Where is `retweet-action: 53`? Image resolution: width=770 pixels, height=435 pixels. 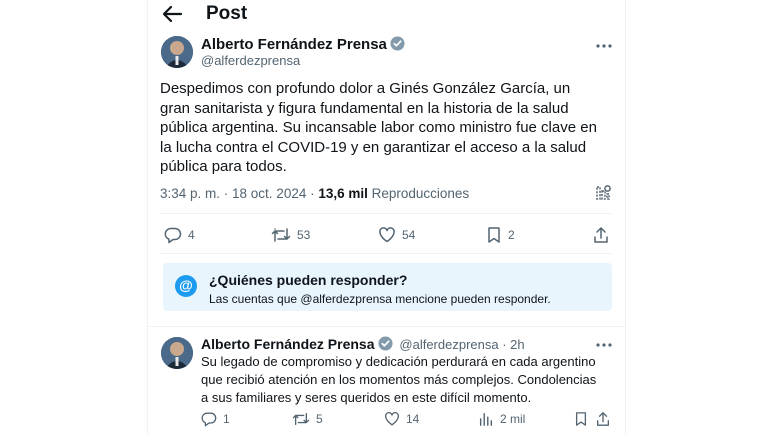 retweet-action: 53 is located at coordinates (290, 235).